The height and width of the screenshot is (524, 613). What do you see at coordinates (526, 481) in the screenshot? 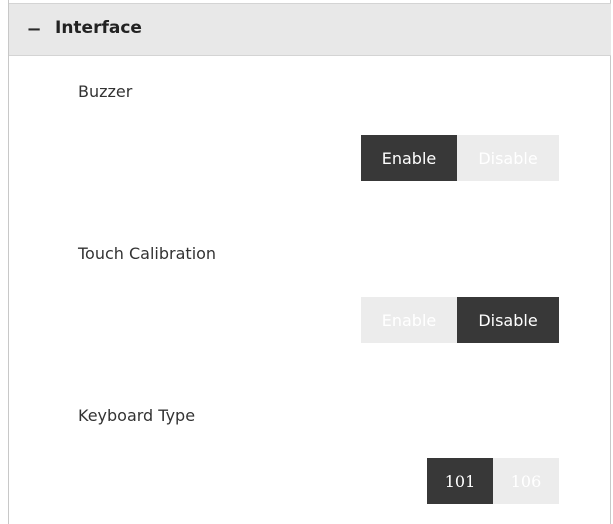
I see `keyboard-type-106-option: 106` at bounding box center [526, 481].